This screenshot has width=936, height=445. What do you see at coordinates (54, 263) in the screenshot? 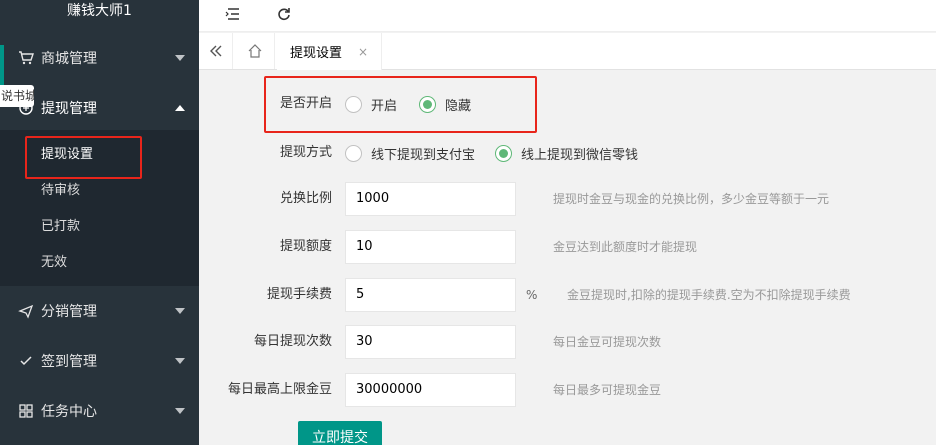
I see `submenu-item-invalid: 无效` at bounding box center [54, 263].